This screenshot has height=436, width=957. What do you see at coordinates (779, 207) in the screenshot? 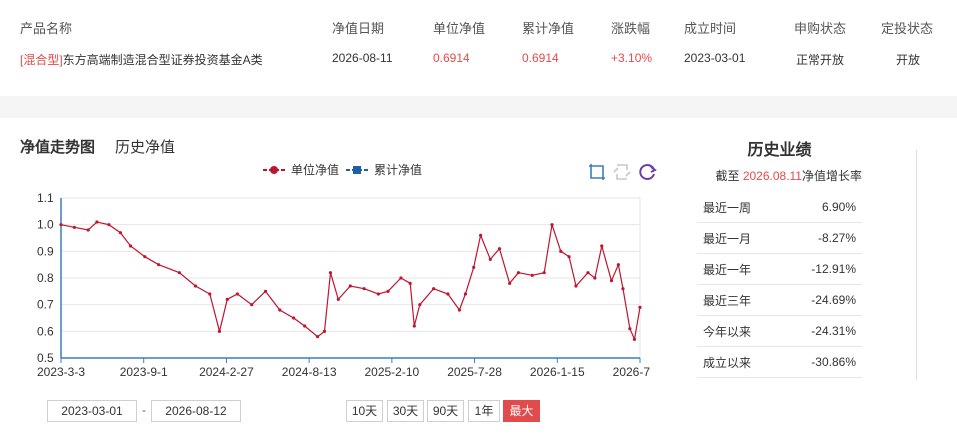
I see `perf-row: 最近一周 6.90%` at bounding box center [779, 207].